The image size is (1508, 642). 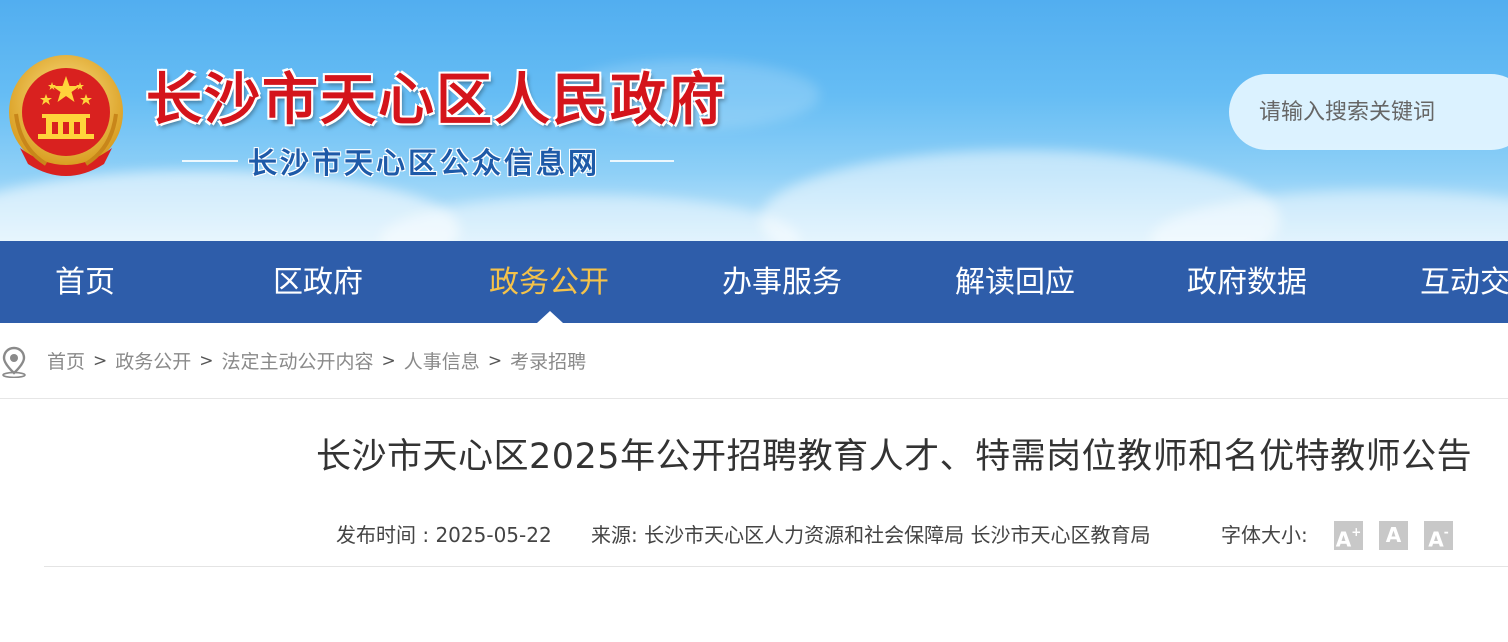 What do you see at coordinates (590, 218) in the screenshot?
I see `cloud-decoration` at bounding box center [590, 218].